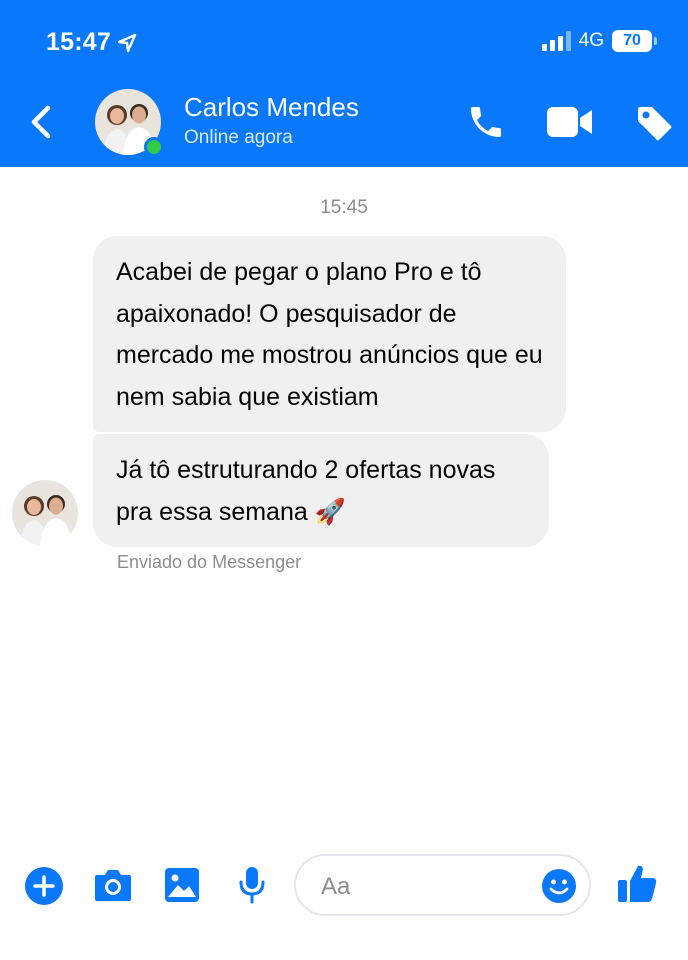 This screenshot has height=960, width=688. Describe the element at coordinates (252, 885) in the screenshot. I see `microphone-icon` at that location.